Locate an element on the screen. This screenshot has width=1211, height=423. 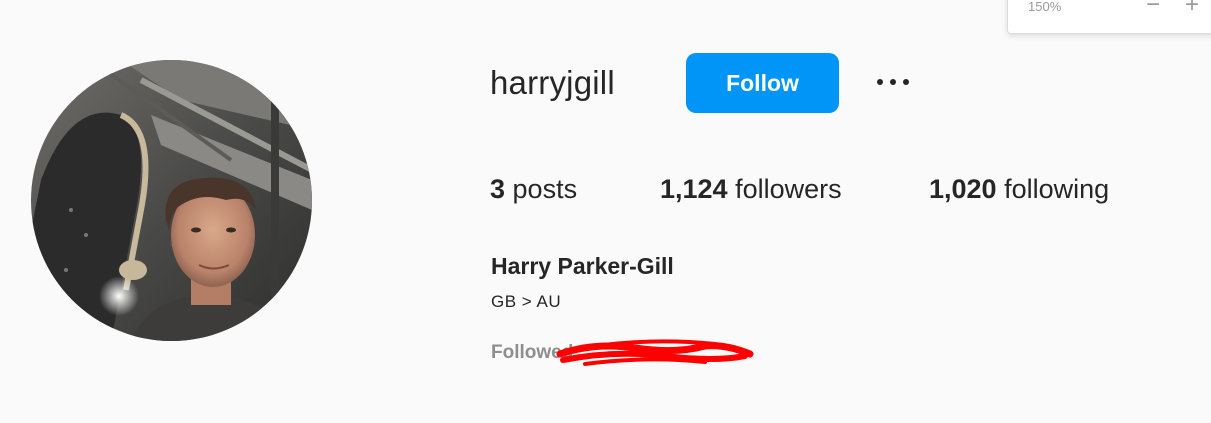
following-label: following is located at coordinates (1053, 189).